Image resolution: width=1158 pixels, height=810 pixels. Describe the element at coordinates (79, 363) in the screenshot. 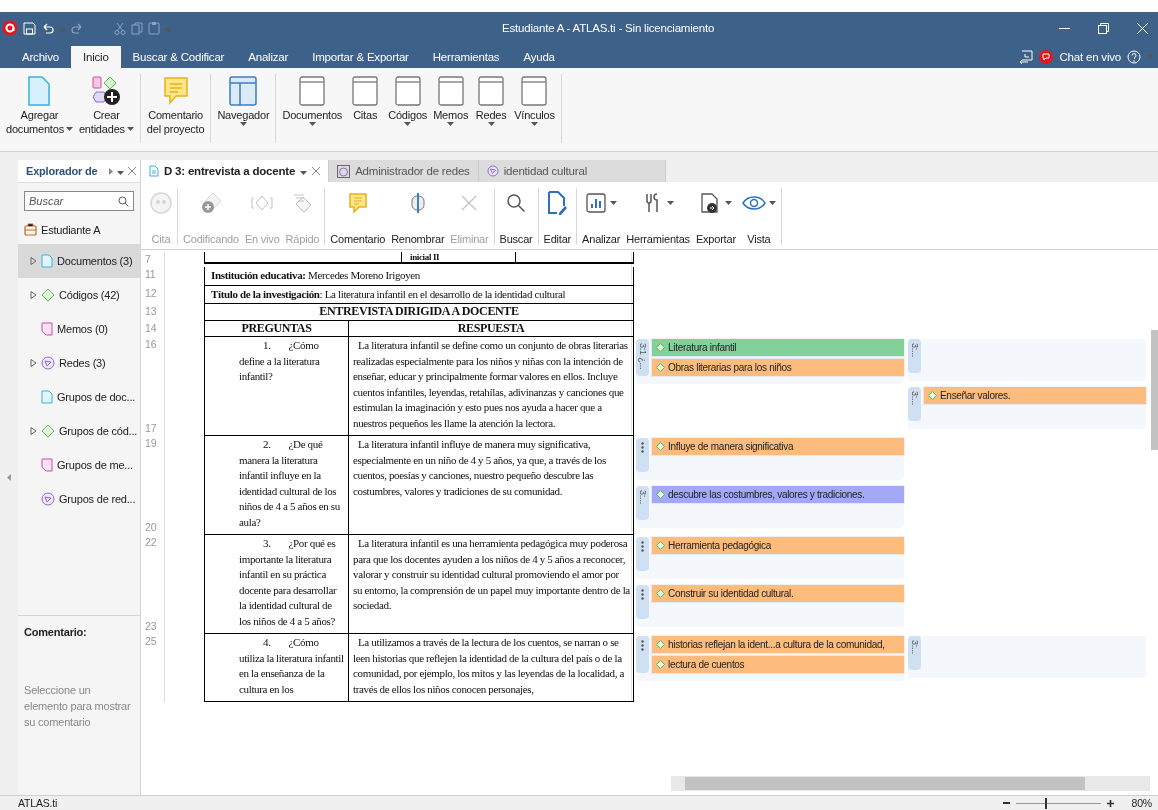

I see `explorer-item: Redes (3)` at that location.